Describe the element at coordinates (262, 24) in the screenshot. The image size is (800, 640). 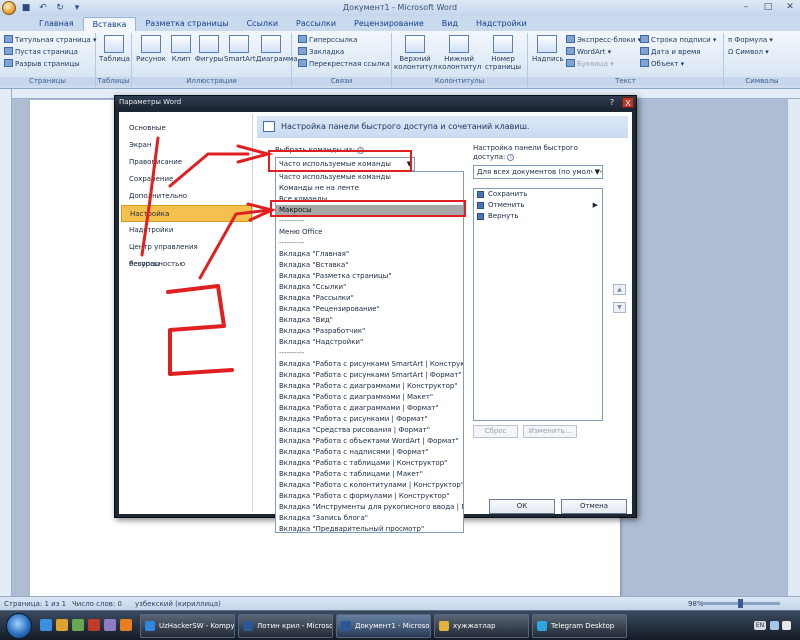
I see `tab-references: Ссылки` at that location.